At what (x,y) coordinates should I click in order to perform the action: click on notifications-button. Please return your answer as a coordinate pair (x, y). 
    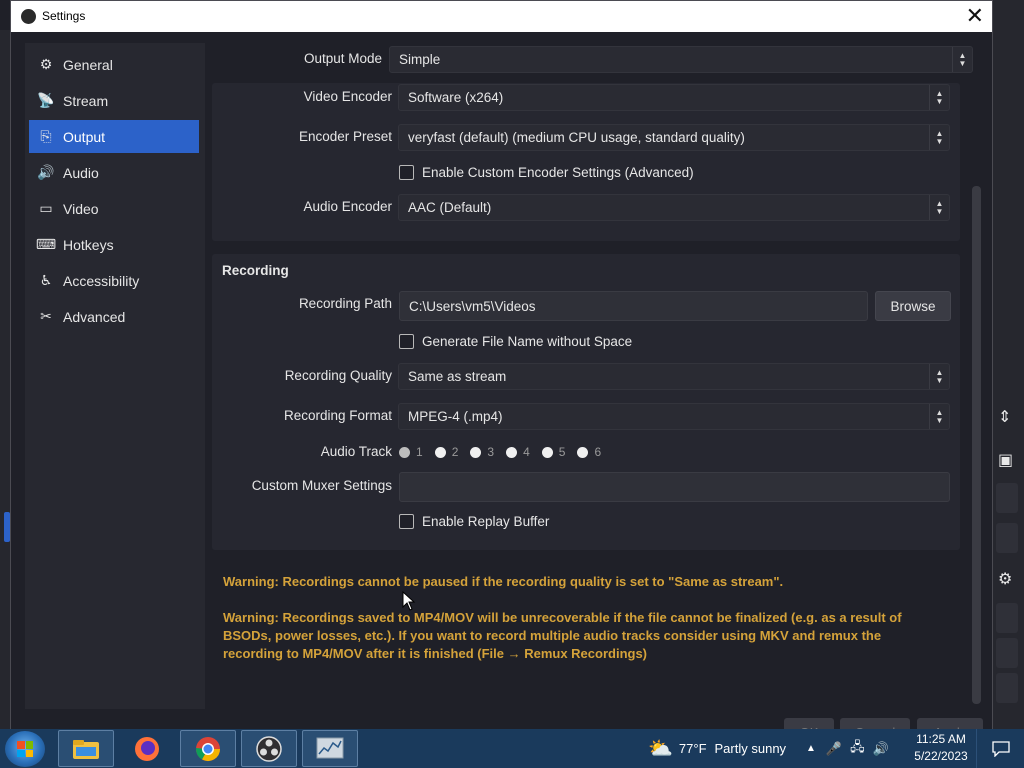
    Looking at the image, I should click on (1000, 748).